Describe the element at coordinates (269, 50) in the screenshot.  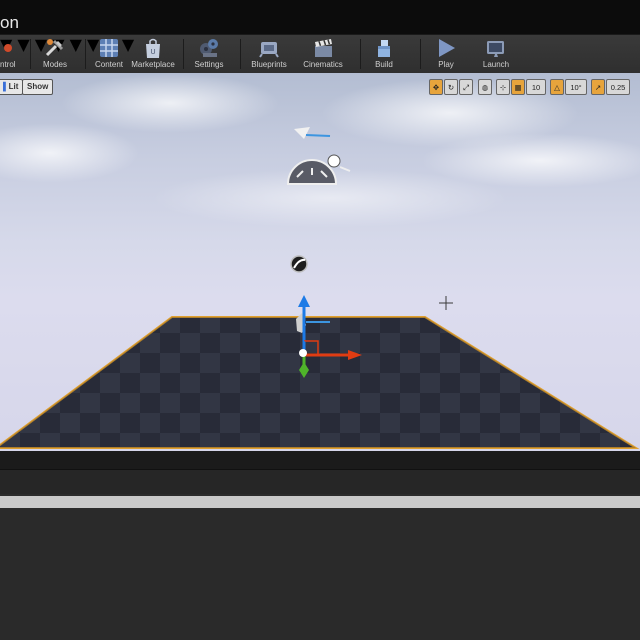
I see `blueprints-icon` at that location.